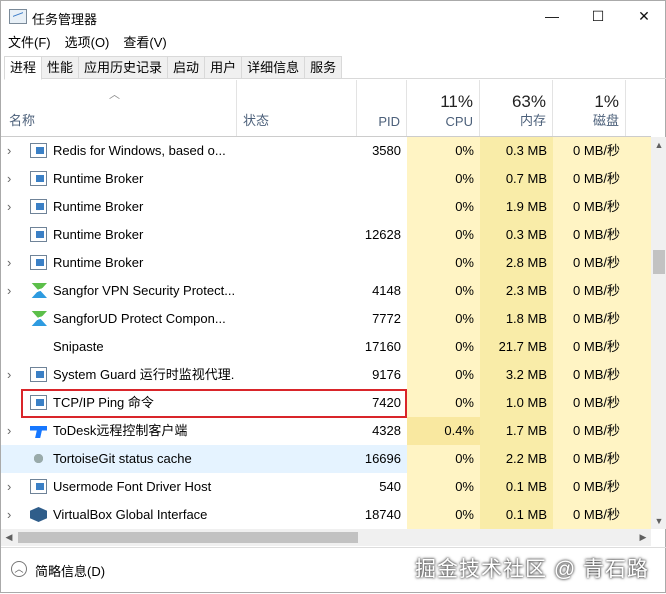 The height and width of the screenshot is (594, 666). I want to click on scroll-down-icon: ▼, so click(658, 521).